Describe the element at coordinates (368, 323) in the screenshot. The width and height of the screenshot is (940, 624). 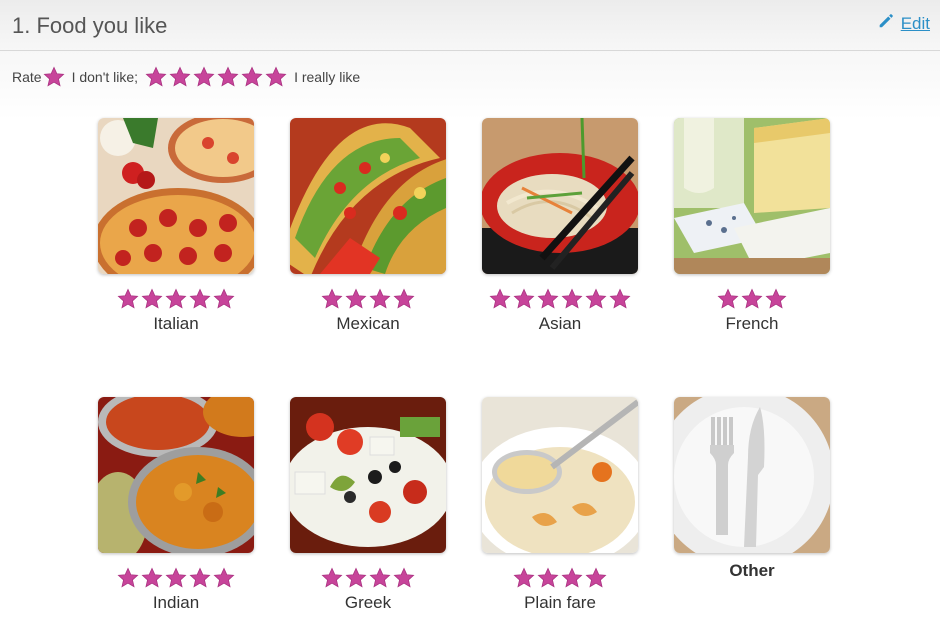
I see `food-label: Mexican` at that location.